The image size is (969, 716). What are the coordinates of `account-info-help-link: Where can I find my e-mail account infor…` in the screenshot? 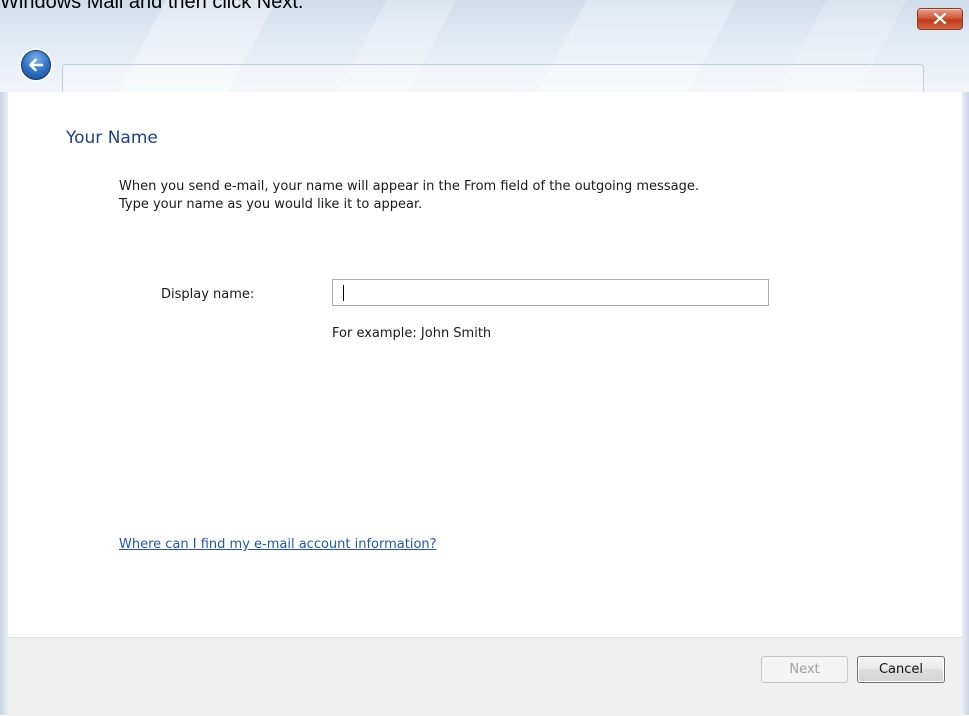 It's located at (278, 544).